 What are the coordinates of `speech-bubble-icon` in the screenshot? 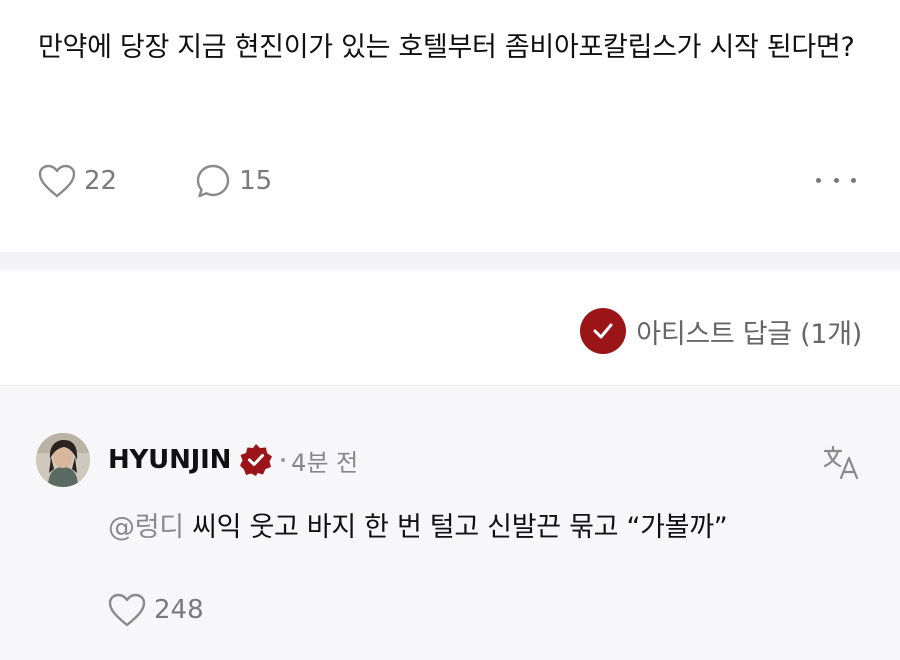 It's located at (213, 181).